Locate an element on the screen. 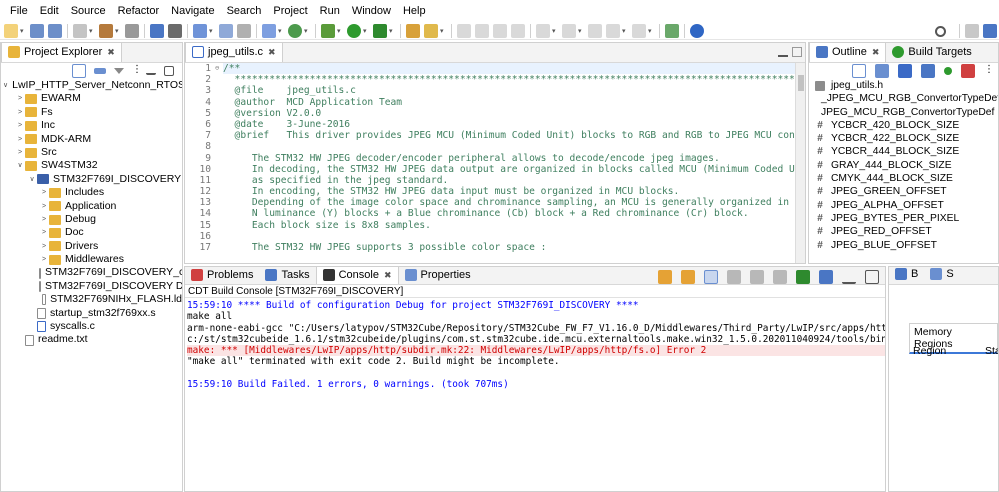  next-annotation-icon is located at coordinates (543, 30).